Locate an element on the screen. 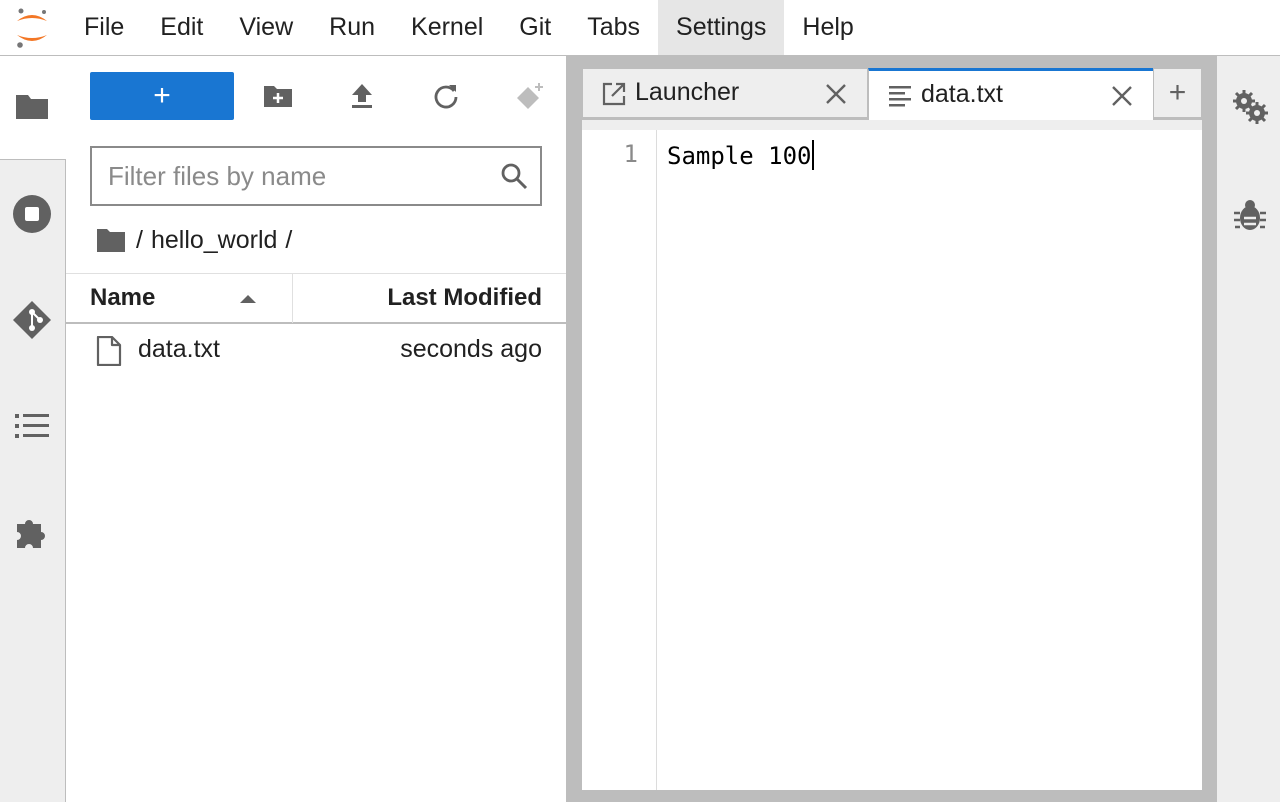 Image resolution: width=1280 pixels, height=802 pixels. left-sidebar is located at coordinates (33, 429).